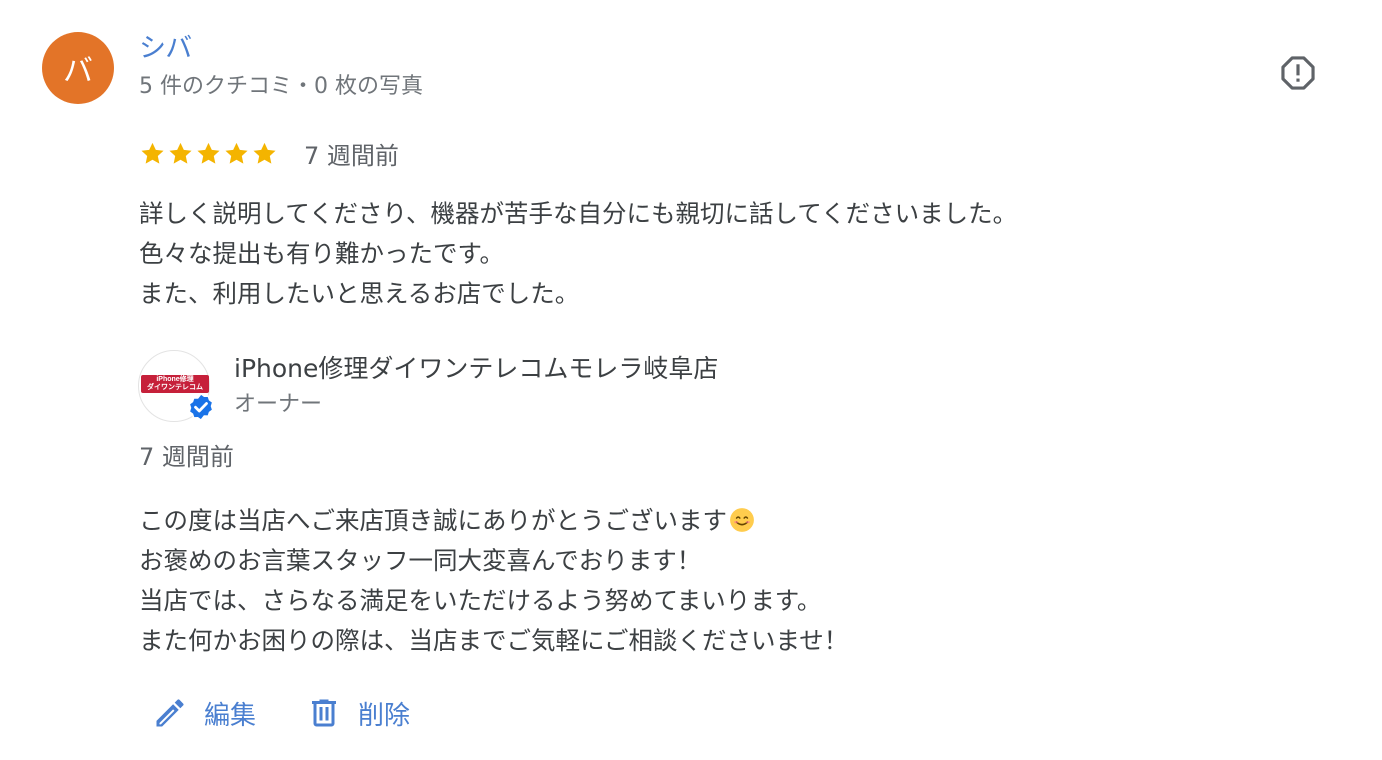  I want to click on delete-label: 削除, so click(384, 715).